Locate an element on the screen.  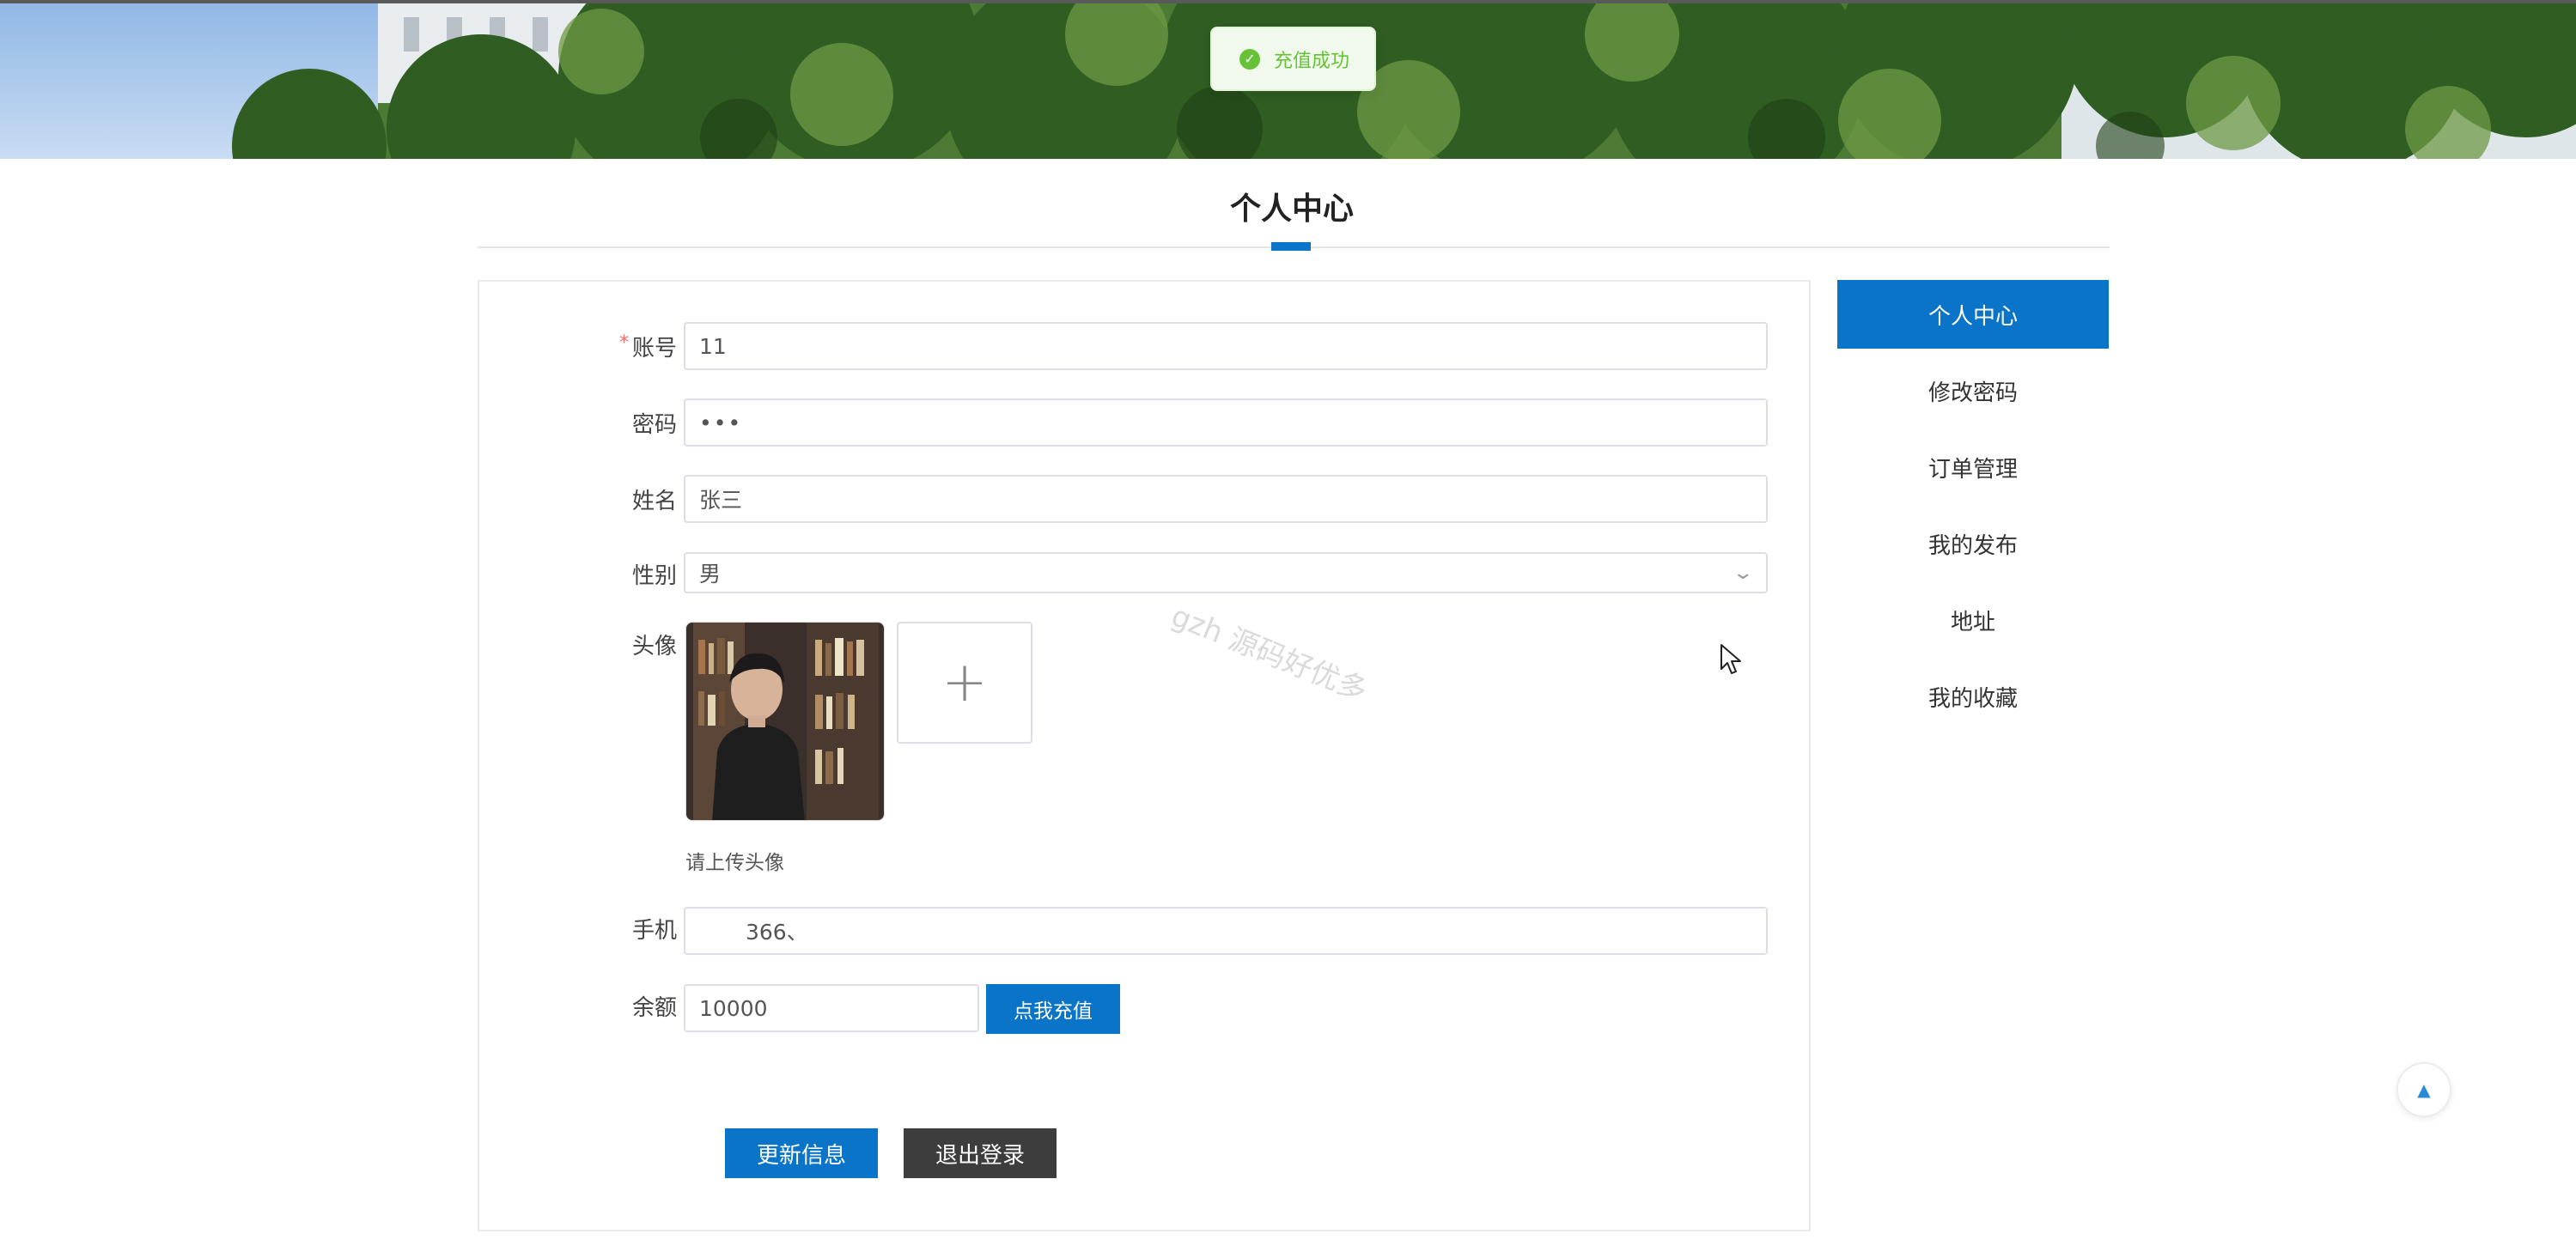
plus-icon: + is located at coordinates (965, 682).